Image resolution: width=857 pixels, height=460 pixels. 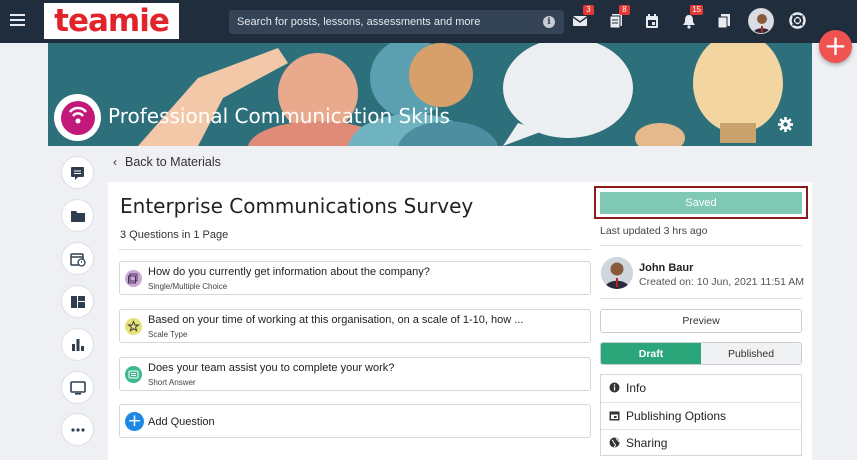 I want to click on question-type: Short Answer, so click(x=172, y=382).